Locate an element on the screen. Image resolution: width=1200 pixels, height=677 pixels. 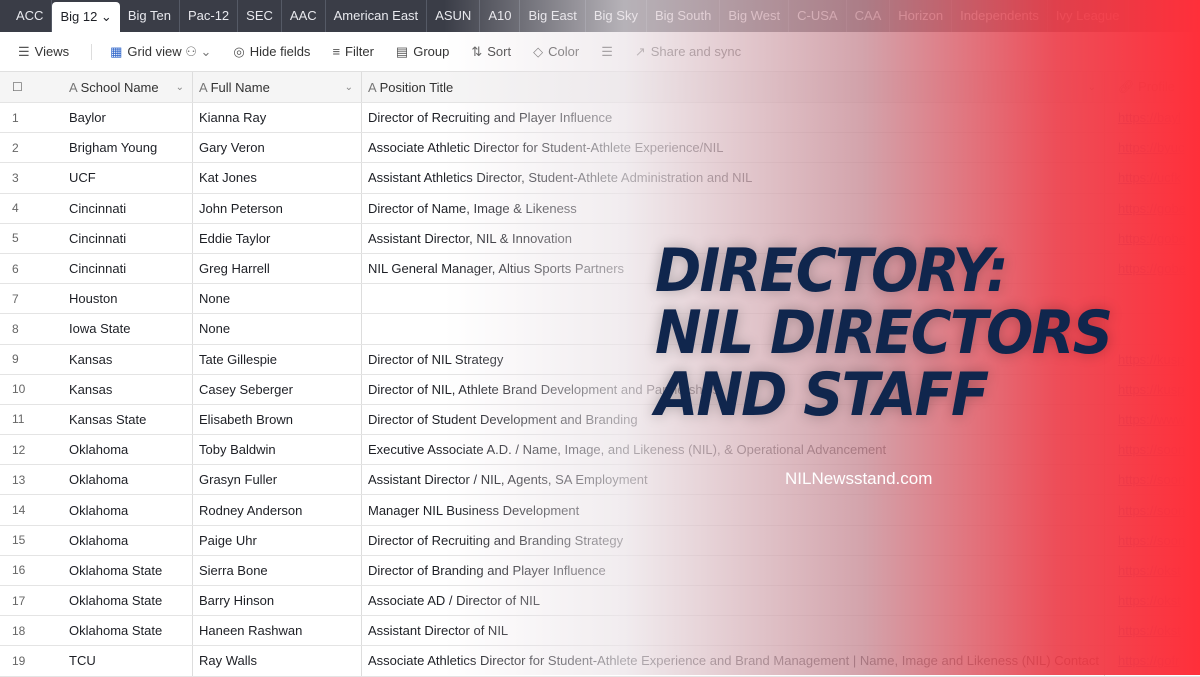
profile-link: https://ucfk is located at coordinates (1143, 177).